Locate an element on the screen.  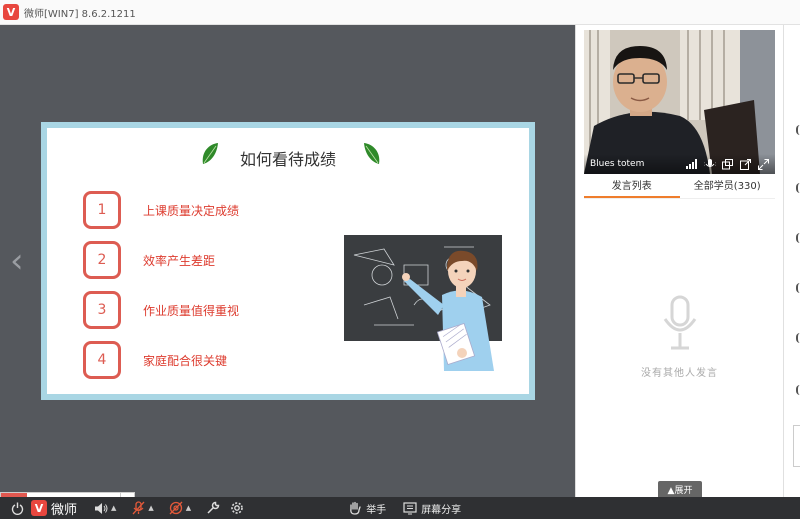
empty-state-text: 没有其他人发言 is located at coordinates (679, 373).